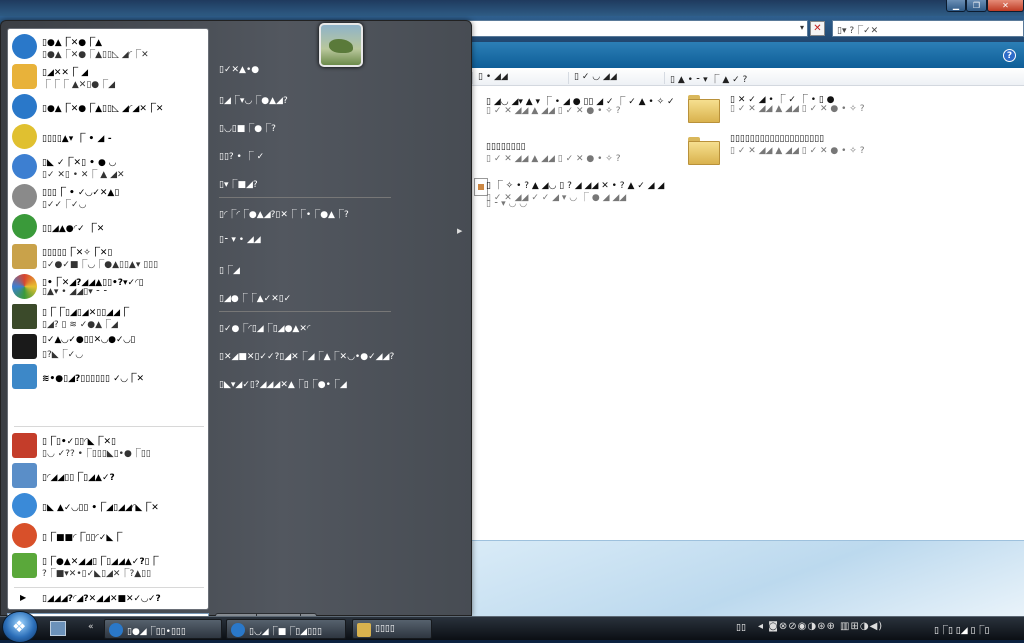  What do you see at coordinates (490, 78) in the screenshot?
I see `column-header-name: ▯ • ◢◢` at bounding box center [490, 78].